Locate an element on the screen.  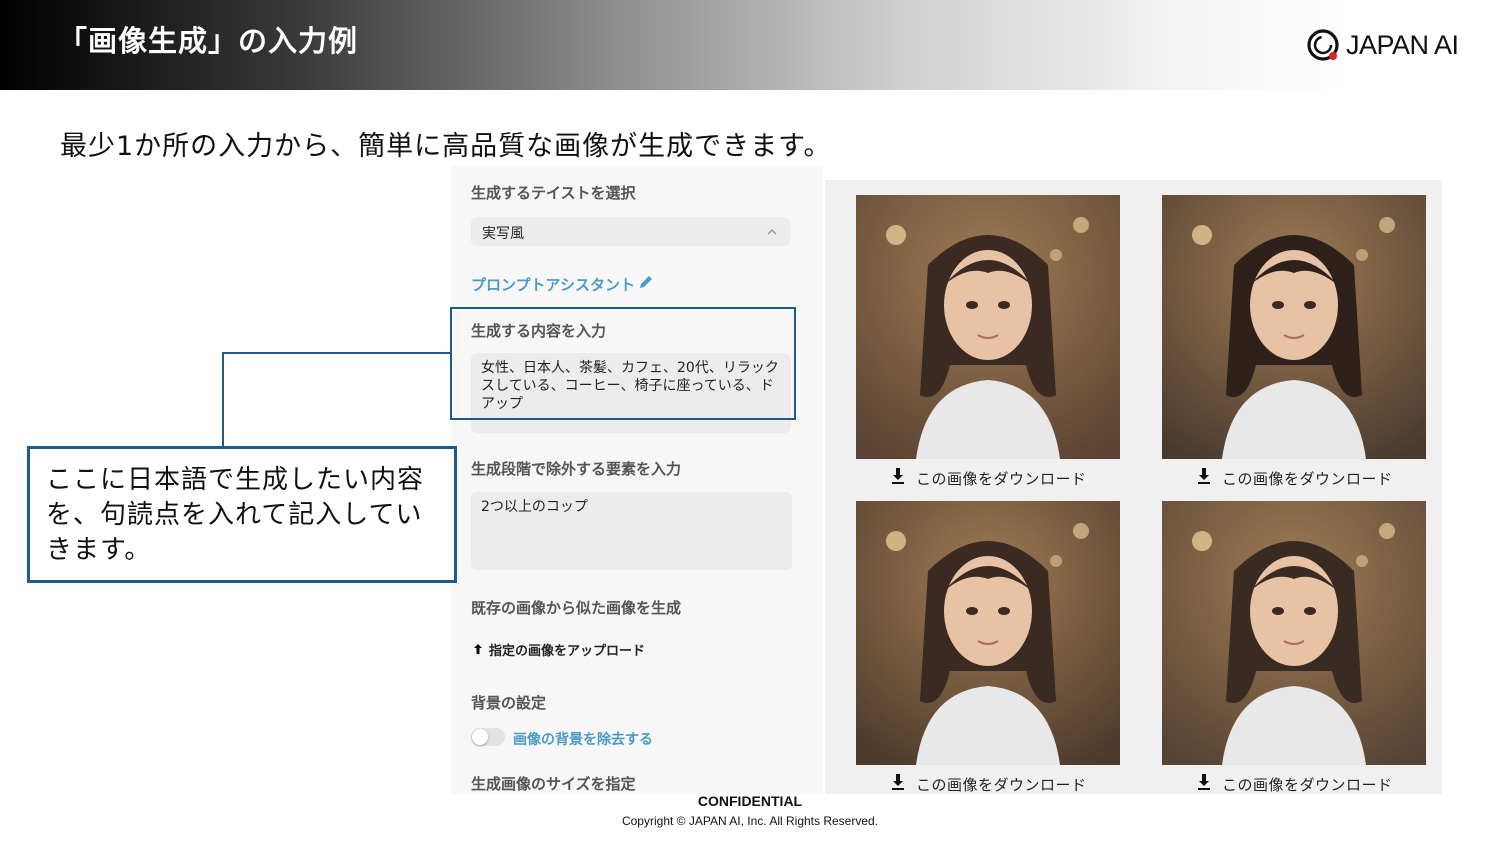
prompt-assistant-link: プロンプトアシスタント is located at coordinates (563, 284).